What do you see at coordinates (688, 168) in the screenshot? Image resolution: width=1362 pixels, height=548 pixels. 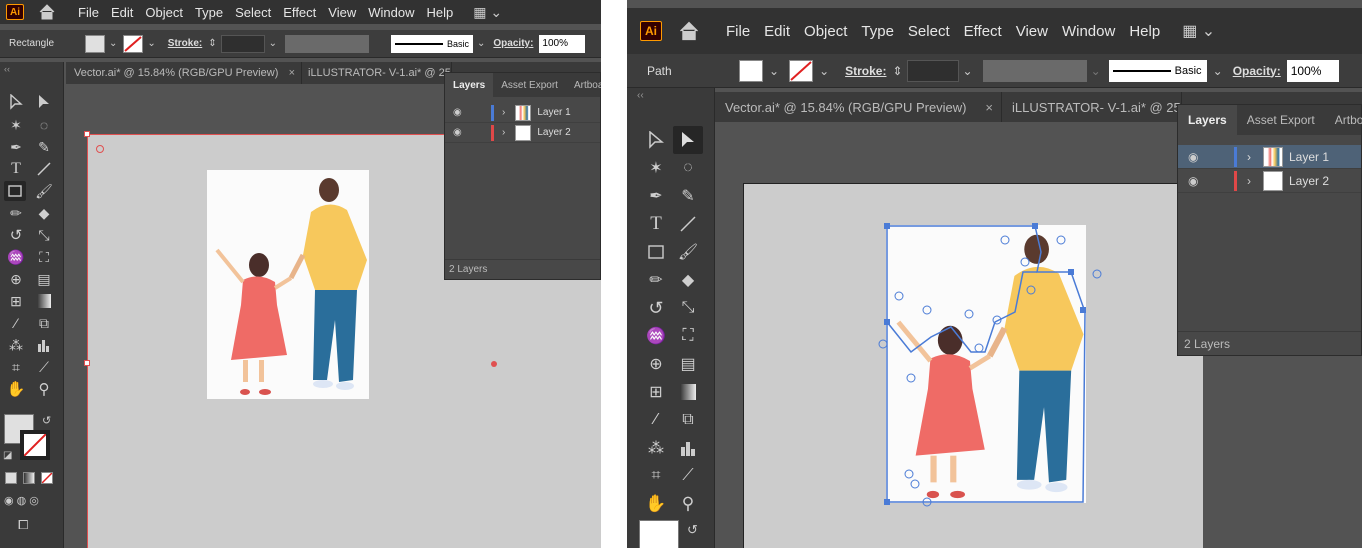 I see `lasso-icon: ◌` at bounding box center [688, 168].